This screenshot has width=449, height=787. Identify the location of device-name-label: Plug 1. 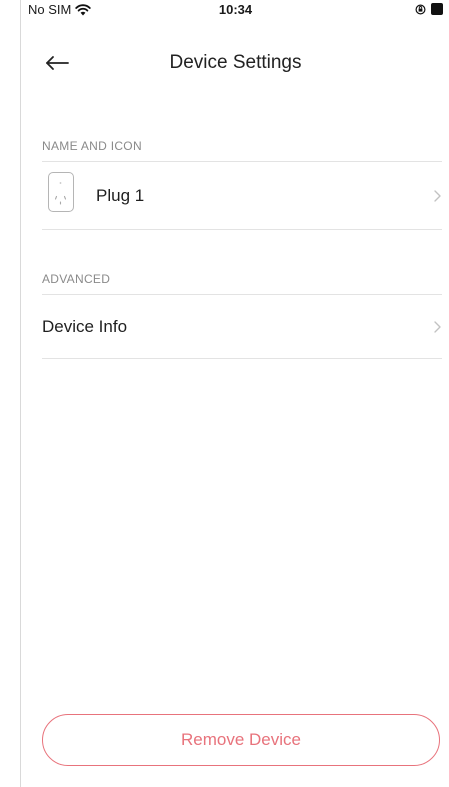
(120, 195).